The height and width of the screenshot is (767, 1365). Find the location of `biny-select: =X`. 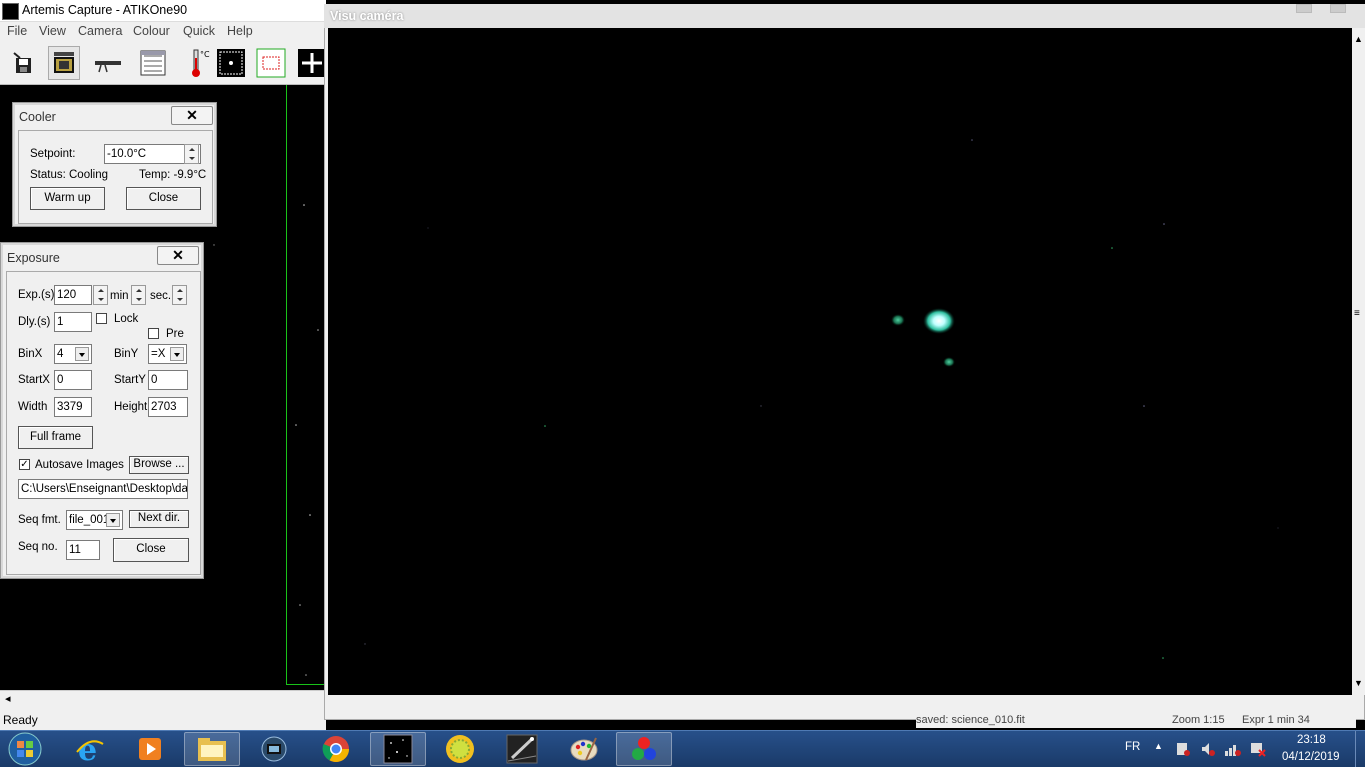

biny-select: =X is located at coordinates (167, 354).